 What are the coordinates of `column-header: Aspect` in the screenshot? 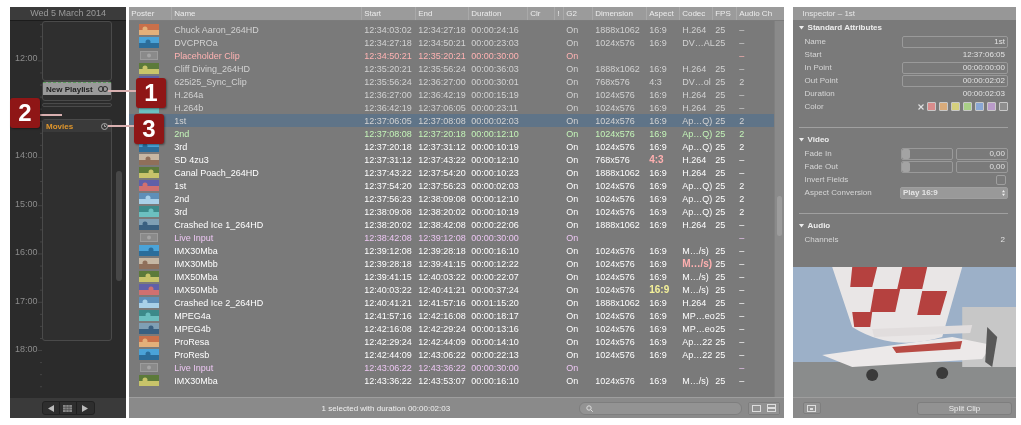 It's located at (663, 13).